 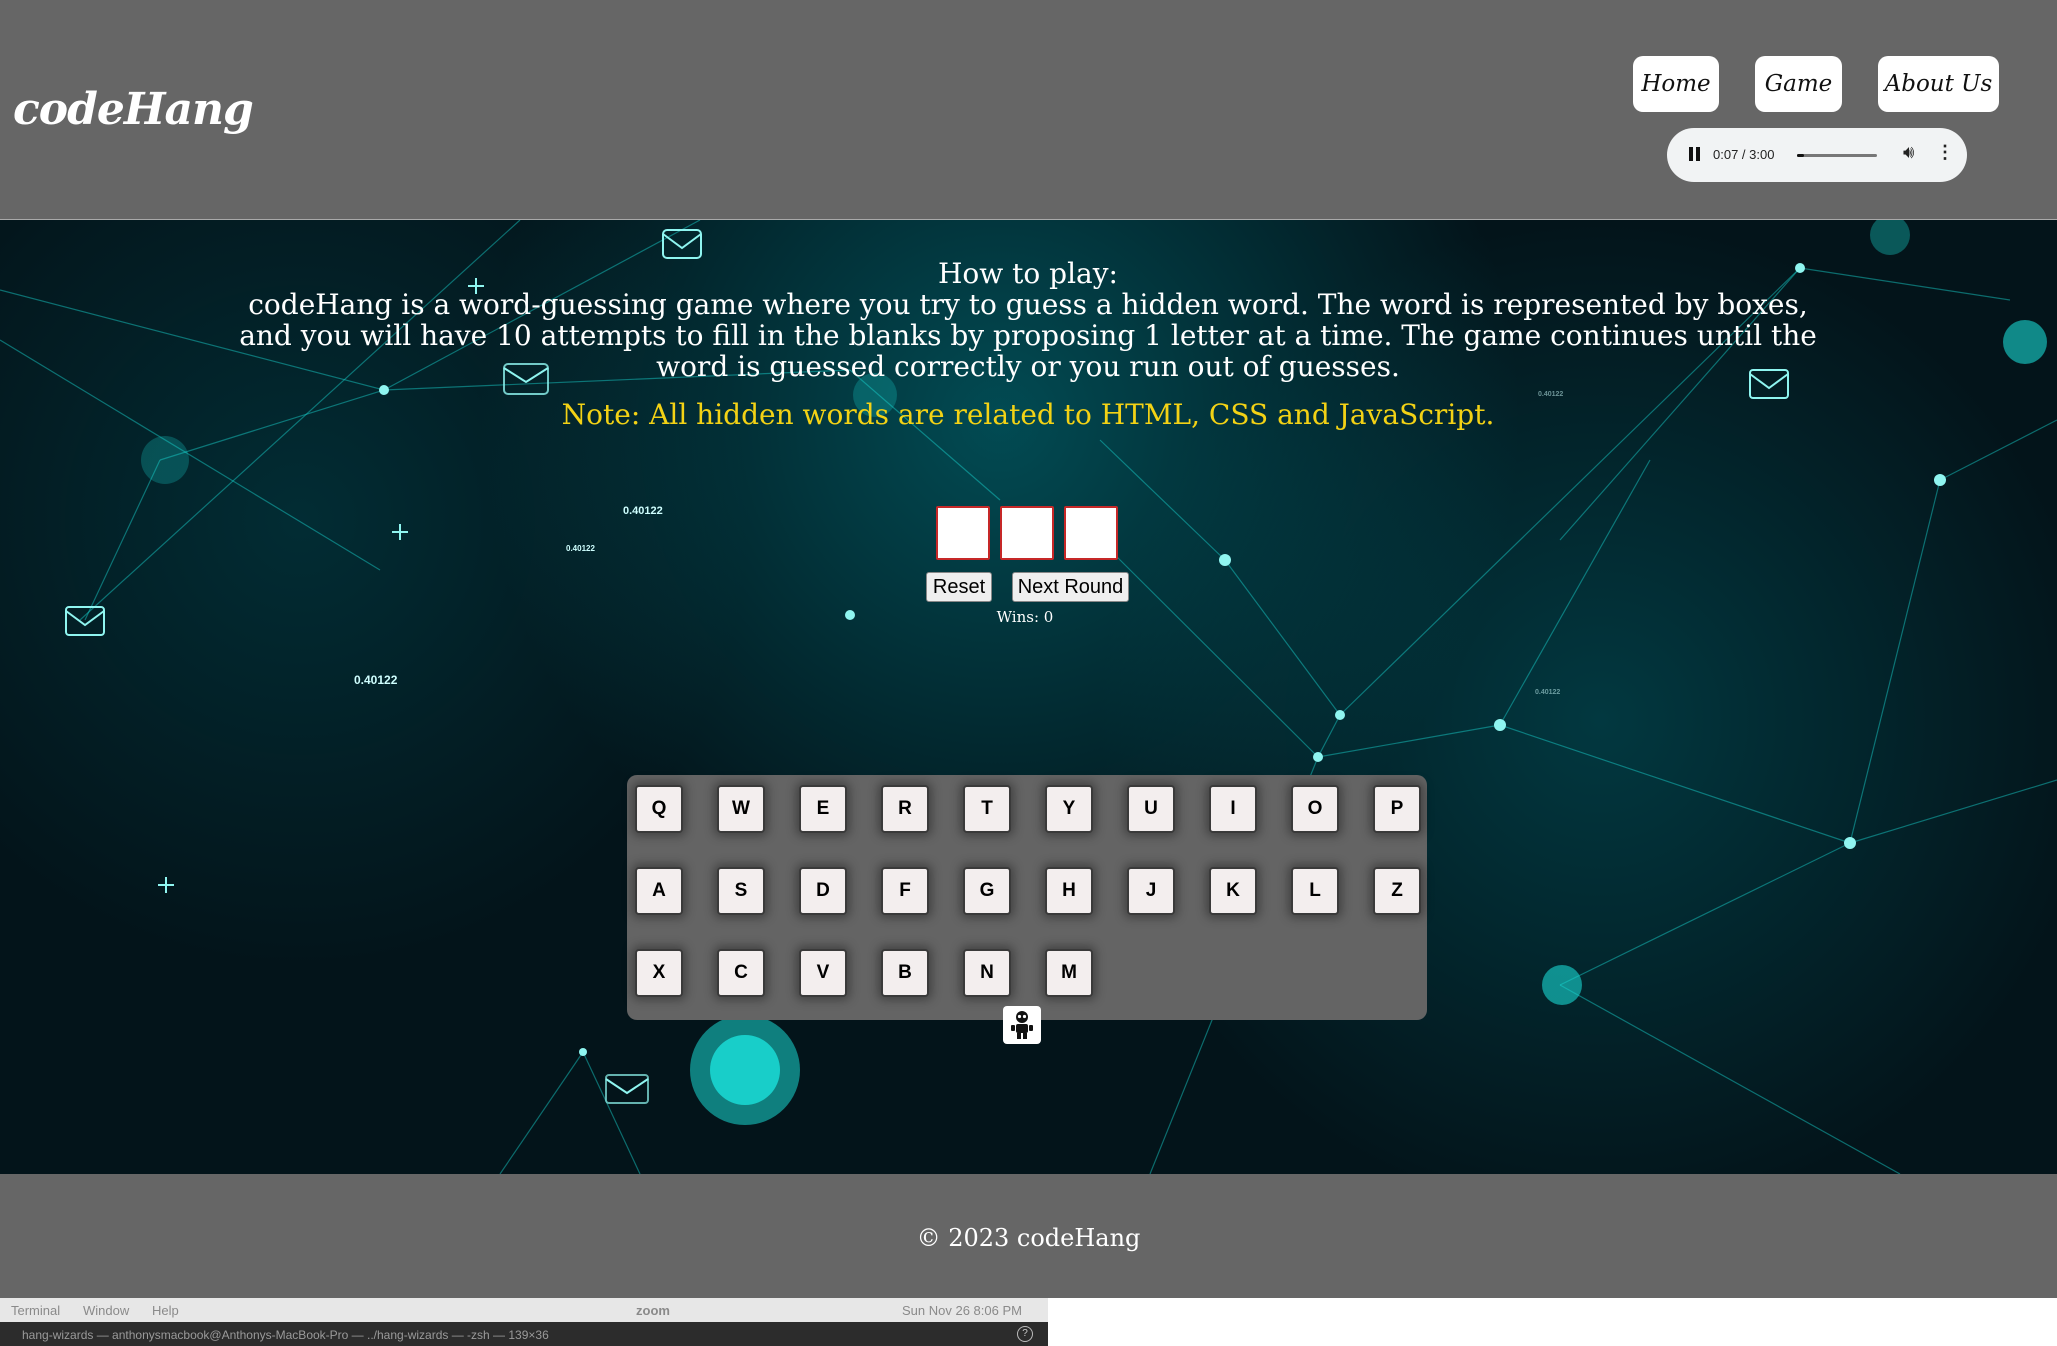 What do you see at coordinates (1028, 273) in the screenshot?
I see `how-to-title: How to play:` at bounding box center [1028, 273].